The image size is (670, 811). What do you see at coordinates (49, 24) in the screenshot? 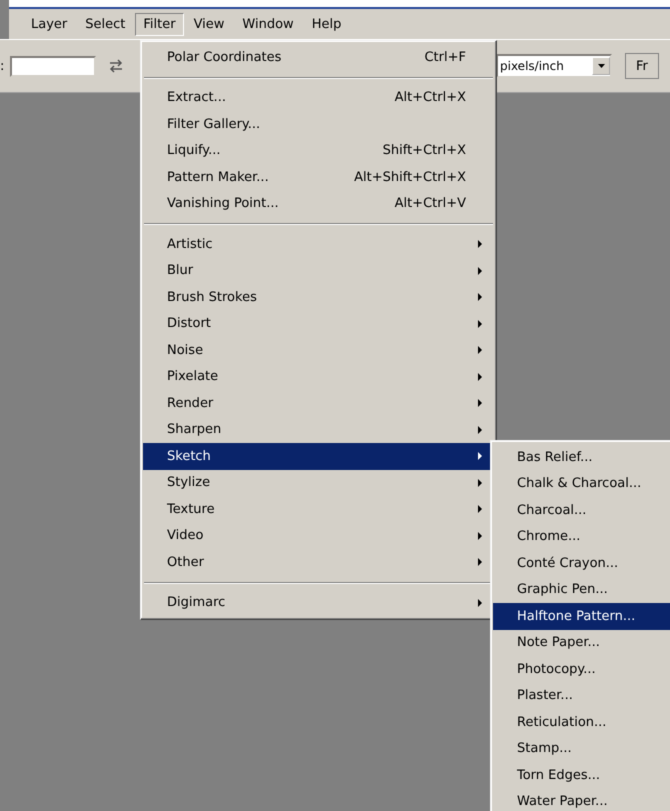
I see `menu-title: Layer` at bounding box center [49, 24].